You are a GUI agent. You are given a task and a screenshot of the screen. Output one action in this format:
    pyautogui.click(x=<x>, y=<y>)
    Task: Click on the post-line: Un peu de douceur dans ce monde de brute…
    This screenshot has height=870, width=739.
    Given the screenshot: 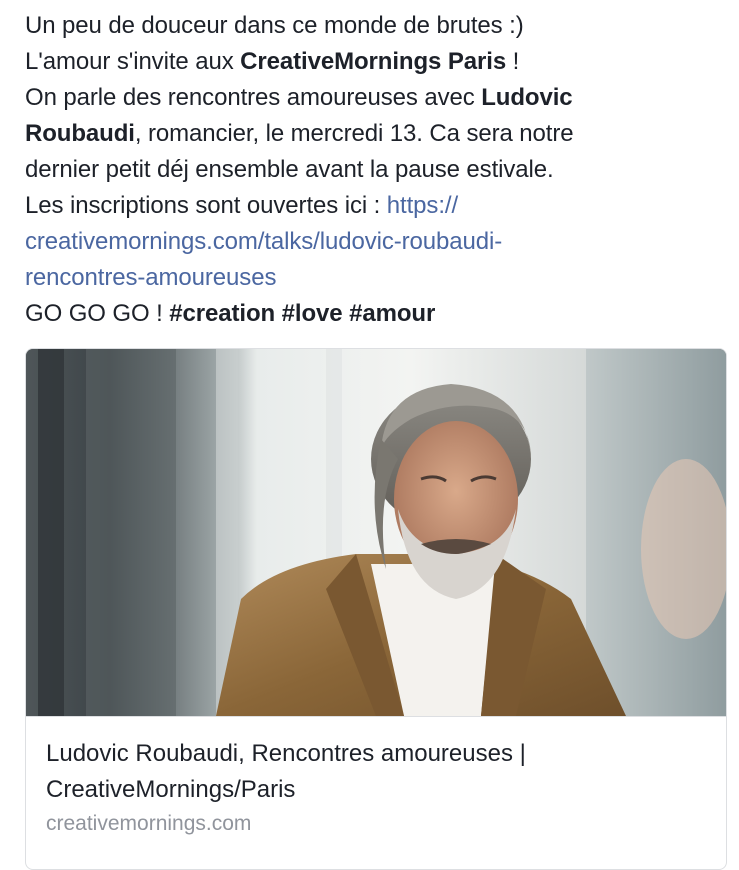 What is the action you would take?
    pyautogui.click(x=375, y=26)
    